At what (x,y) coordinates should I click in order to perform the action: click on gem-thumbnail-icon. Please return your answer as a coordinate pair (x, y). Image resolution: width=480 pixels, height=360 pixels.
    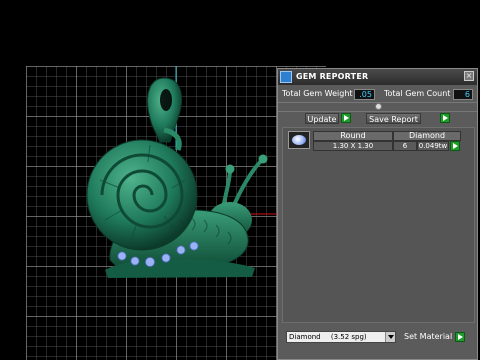
    Looking at the image, I should click on (299, 140).